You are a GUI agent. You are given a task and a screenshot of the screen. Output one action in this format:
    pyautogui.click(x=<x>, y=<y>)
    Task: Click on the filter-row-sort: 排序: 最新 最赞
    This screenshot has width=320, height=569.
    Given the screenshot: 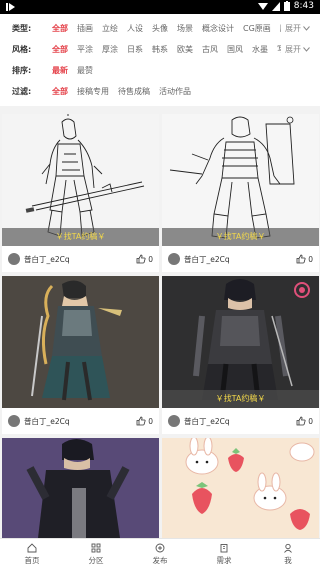 What is the action you would take?
    pyautogui.click(x=160, y=70)
    